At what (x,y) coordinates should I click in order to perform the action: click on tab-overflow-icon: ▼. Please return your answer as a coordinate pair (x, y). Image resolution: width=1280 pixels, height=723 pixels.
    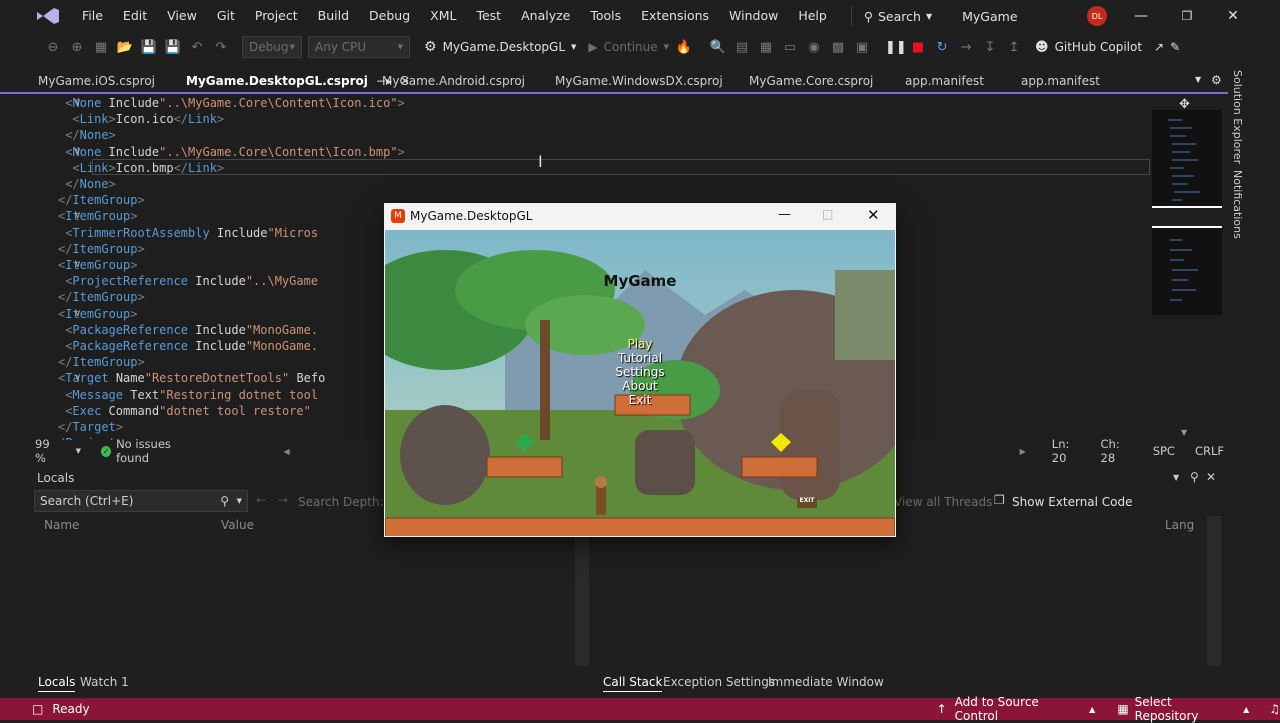
    Looking at the image, I should click on (1198, 79).